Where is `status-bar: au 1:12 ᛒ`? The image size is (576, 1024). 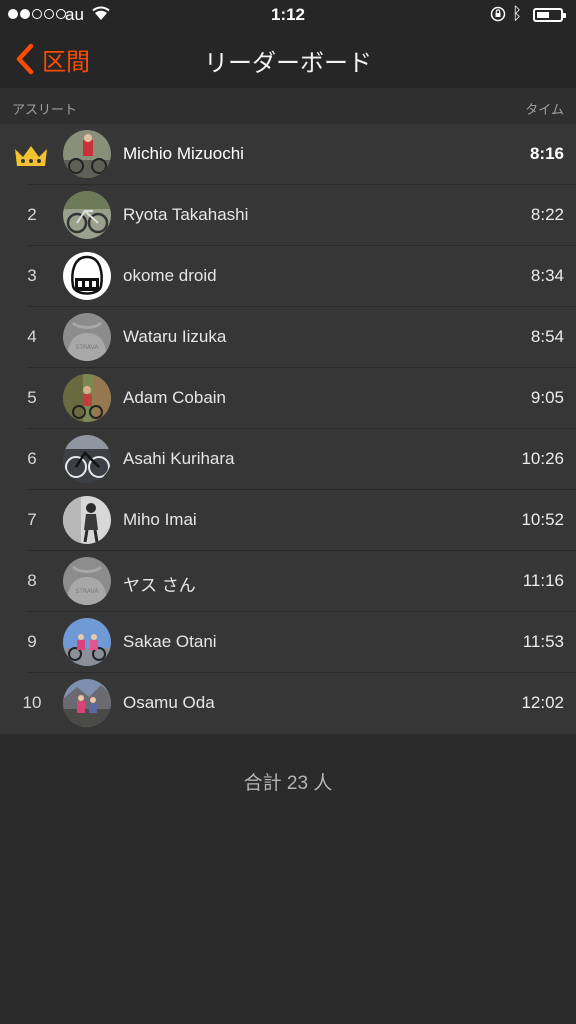
status-bar: au 1:12 ᛒ is located at coordinates (288, 15).